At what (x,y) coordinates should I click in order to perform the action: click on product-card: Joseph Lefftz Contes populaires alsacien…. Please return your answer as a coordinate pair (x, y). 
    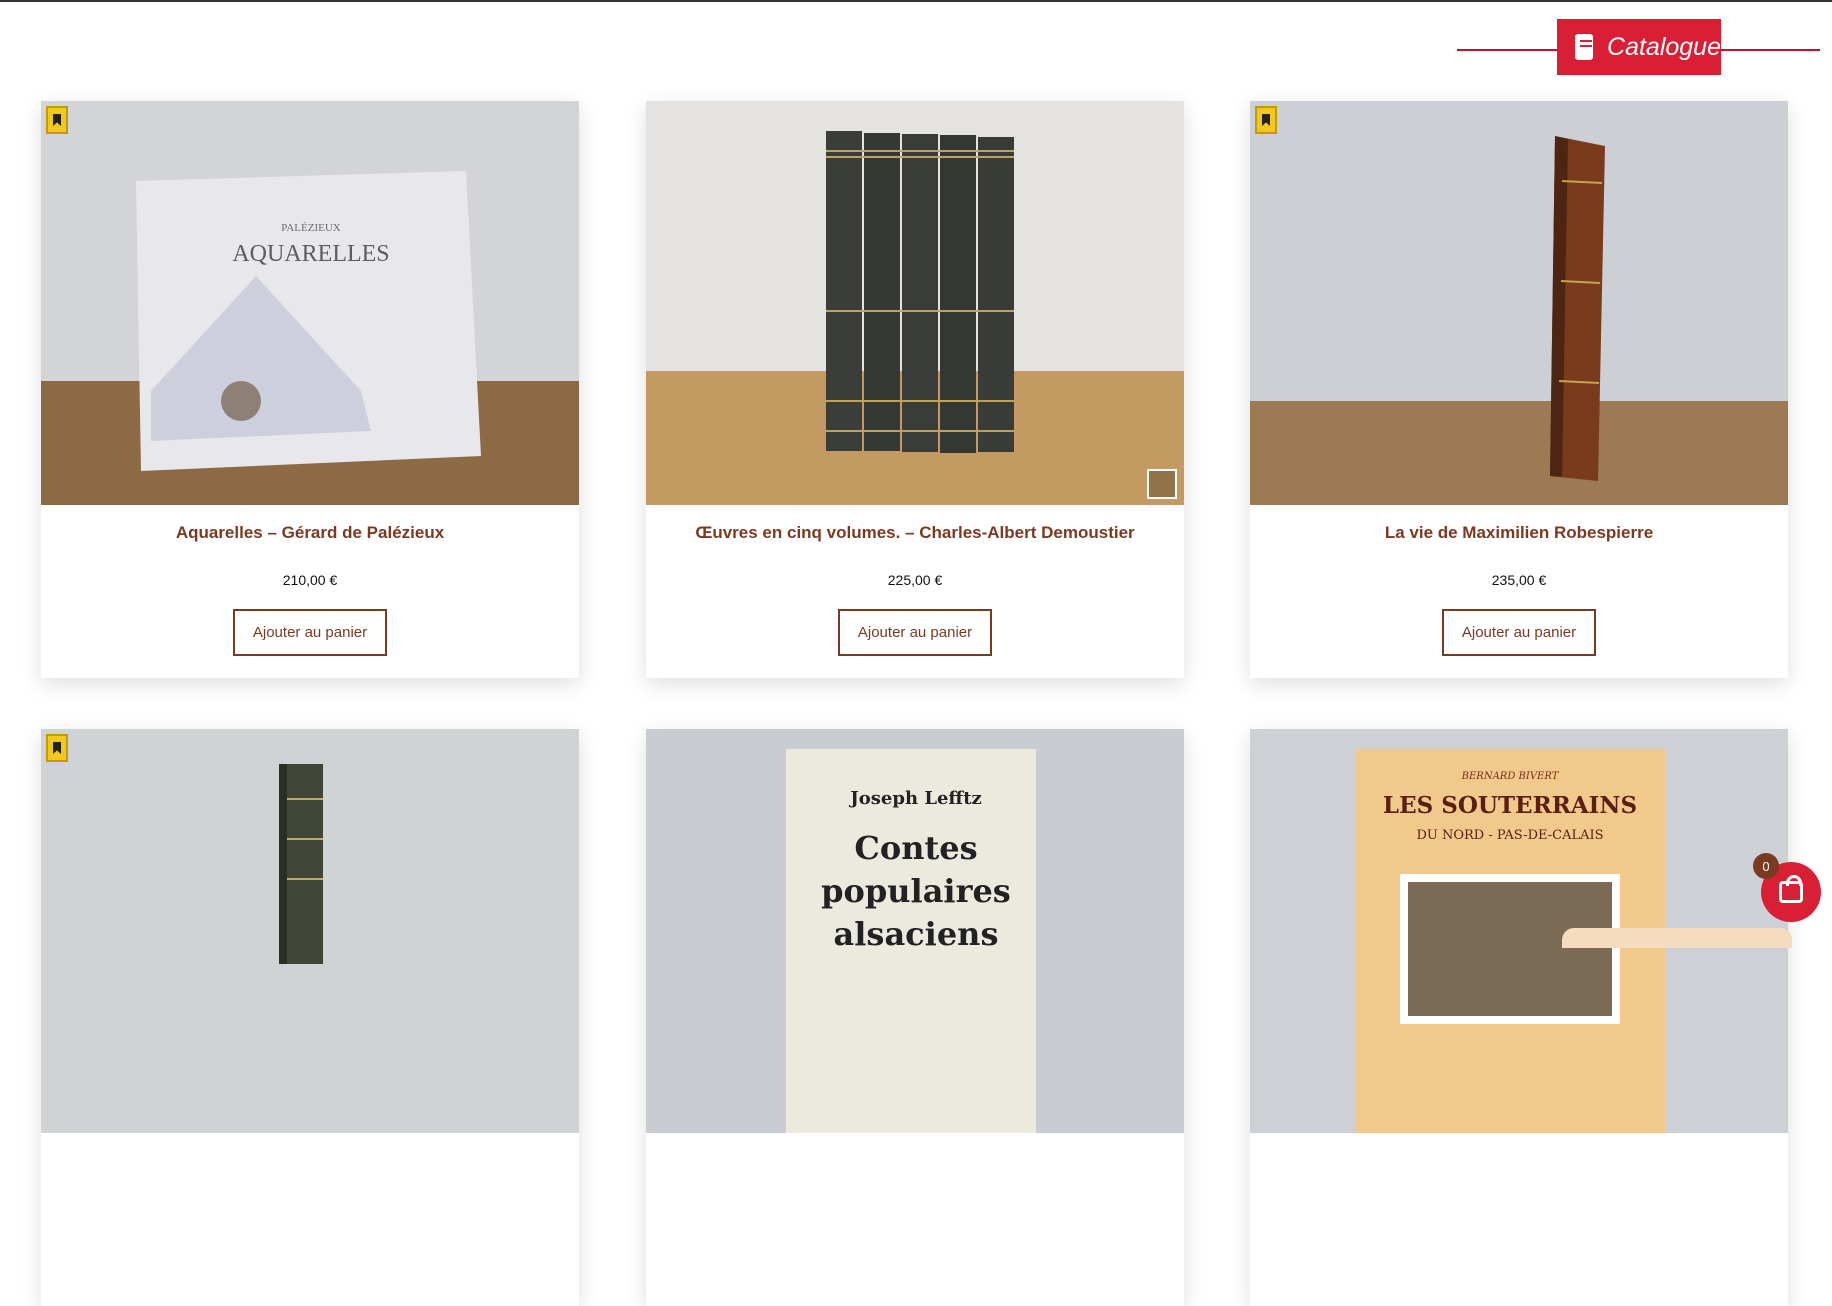
    Looking at the image, I should click on (915, 1017).